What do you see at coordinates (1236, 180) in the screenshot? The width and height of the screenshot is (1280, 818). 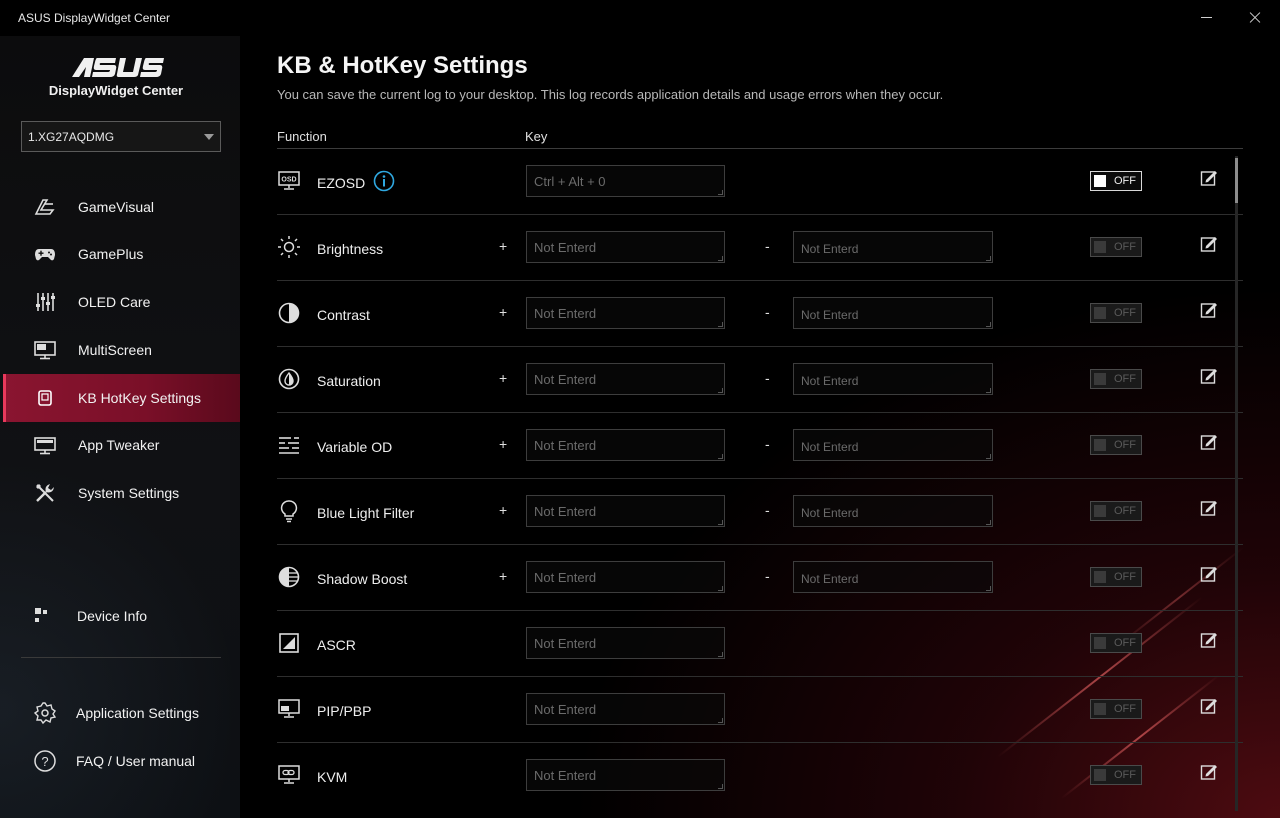 I see `scrollbar-thumb` at bounding box center [1236, 180].